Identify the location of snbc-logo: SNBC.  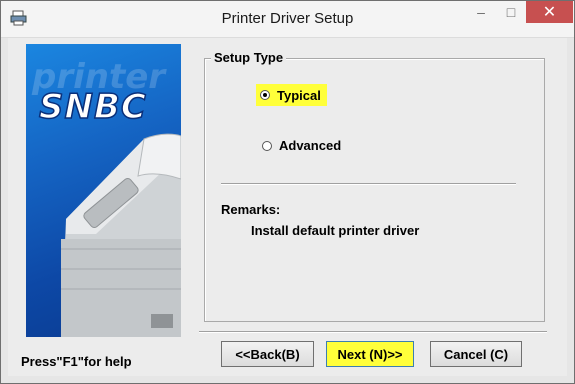
(93, 107).